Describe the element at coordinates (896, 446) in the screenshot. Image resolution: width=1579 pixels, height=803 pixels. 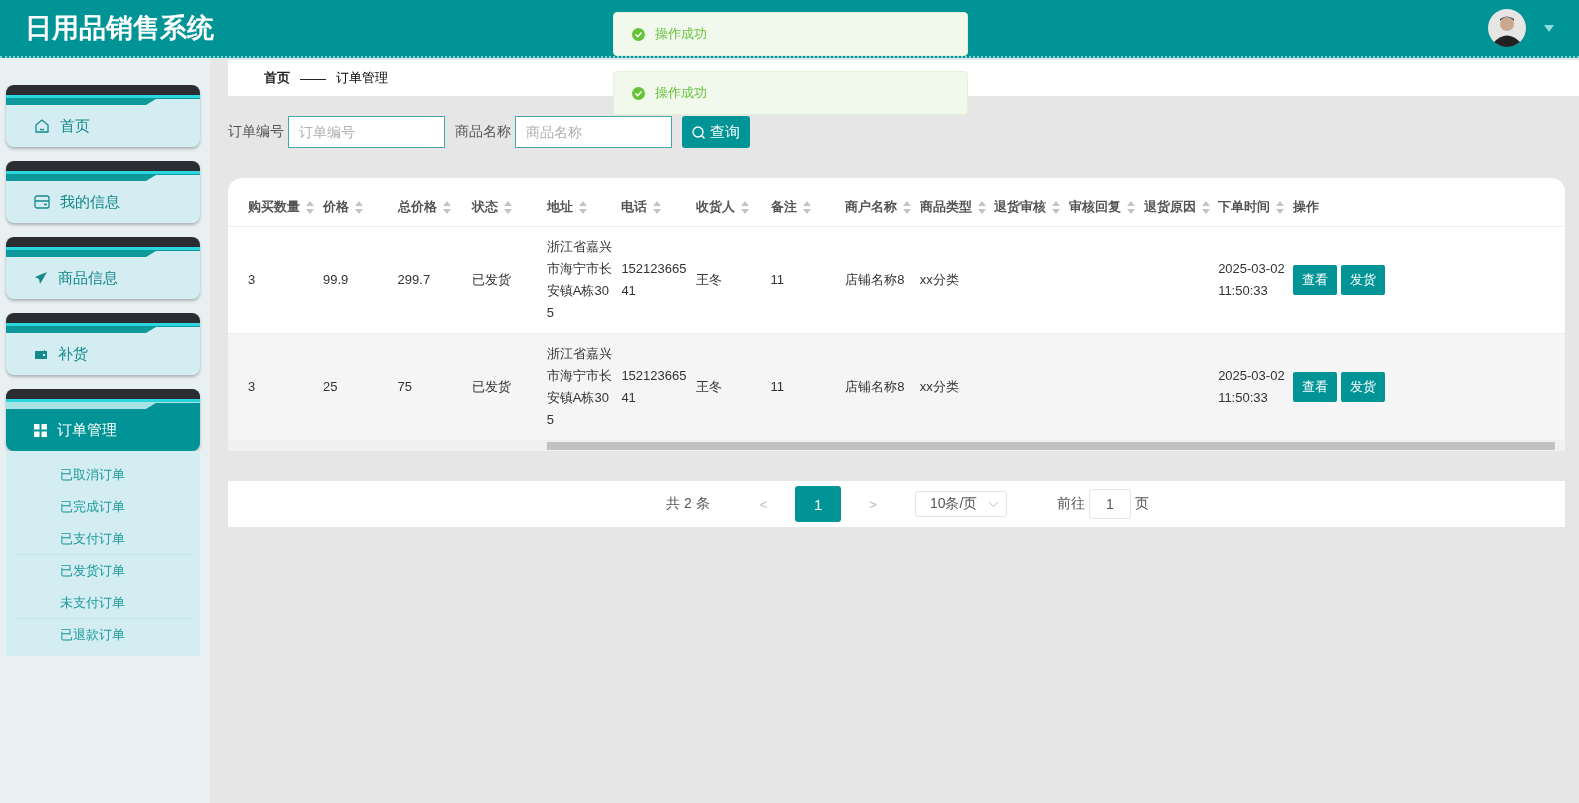
I see `horizontal-scrollbar` at that location.